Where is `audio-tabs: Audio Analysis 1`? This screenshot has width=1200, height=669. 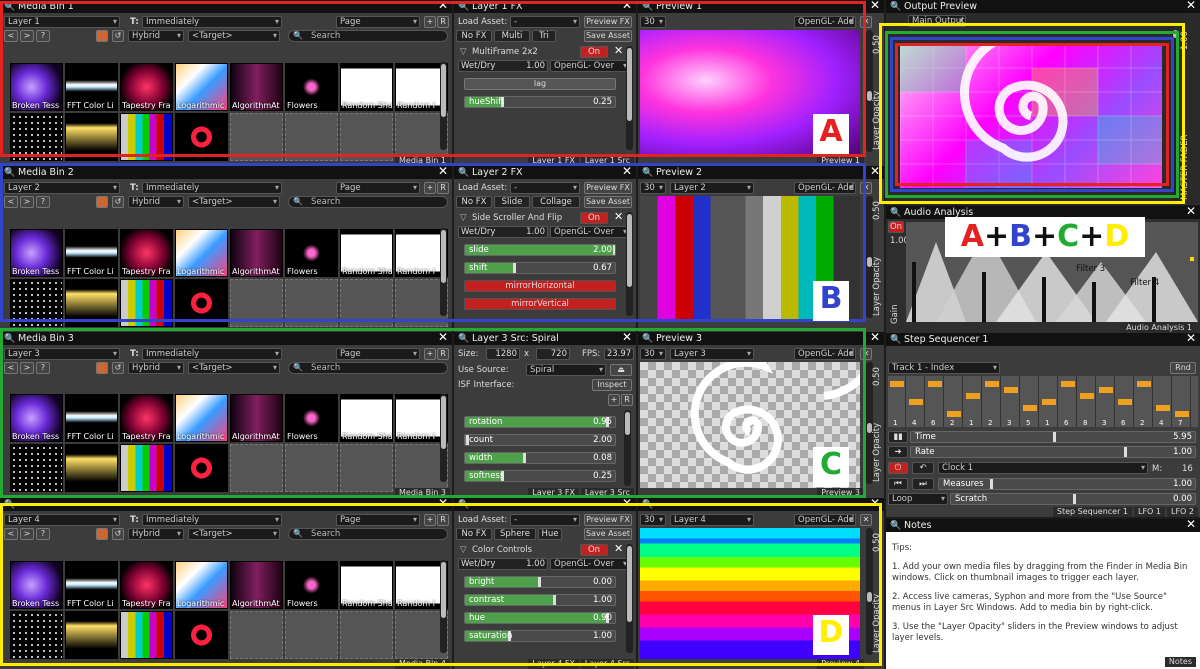
audio-tabs: Audio Analysis 1 is located at coordinates (1158, 328).